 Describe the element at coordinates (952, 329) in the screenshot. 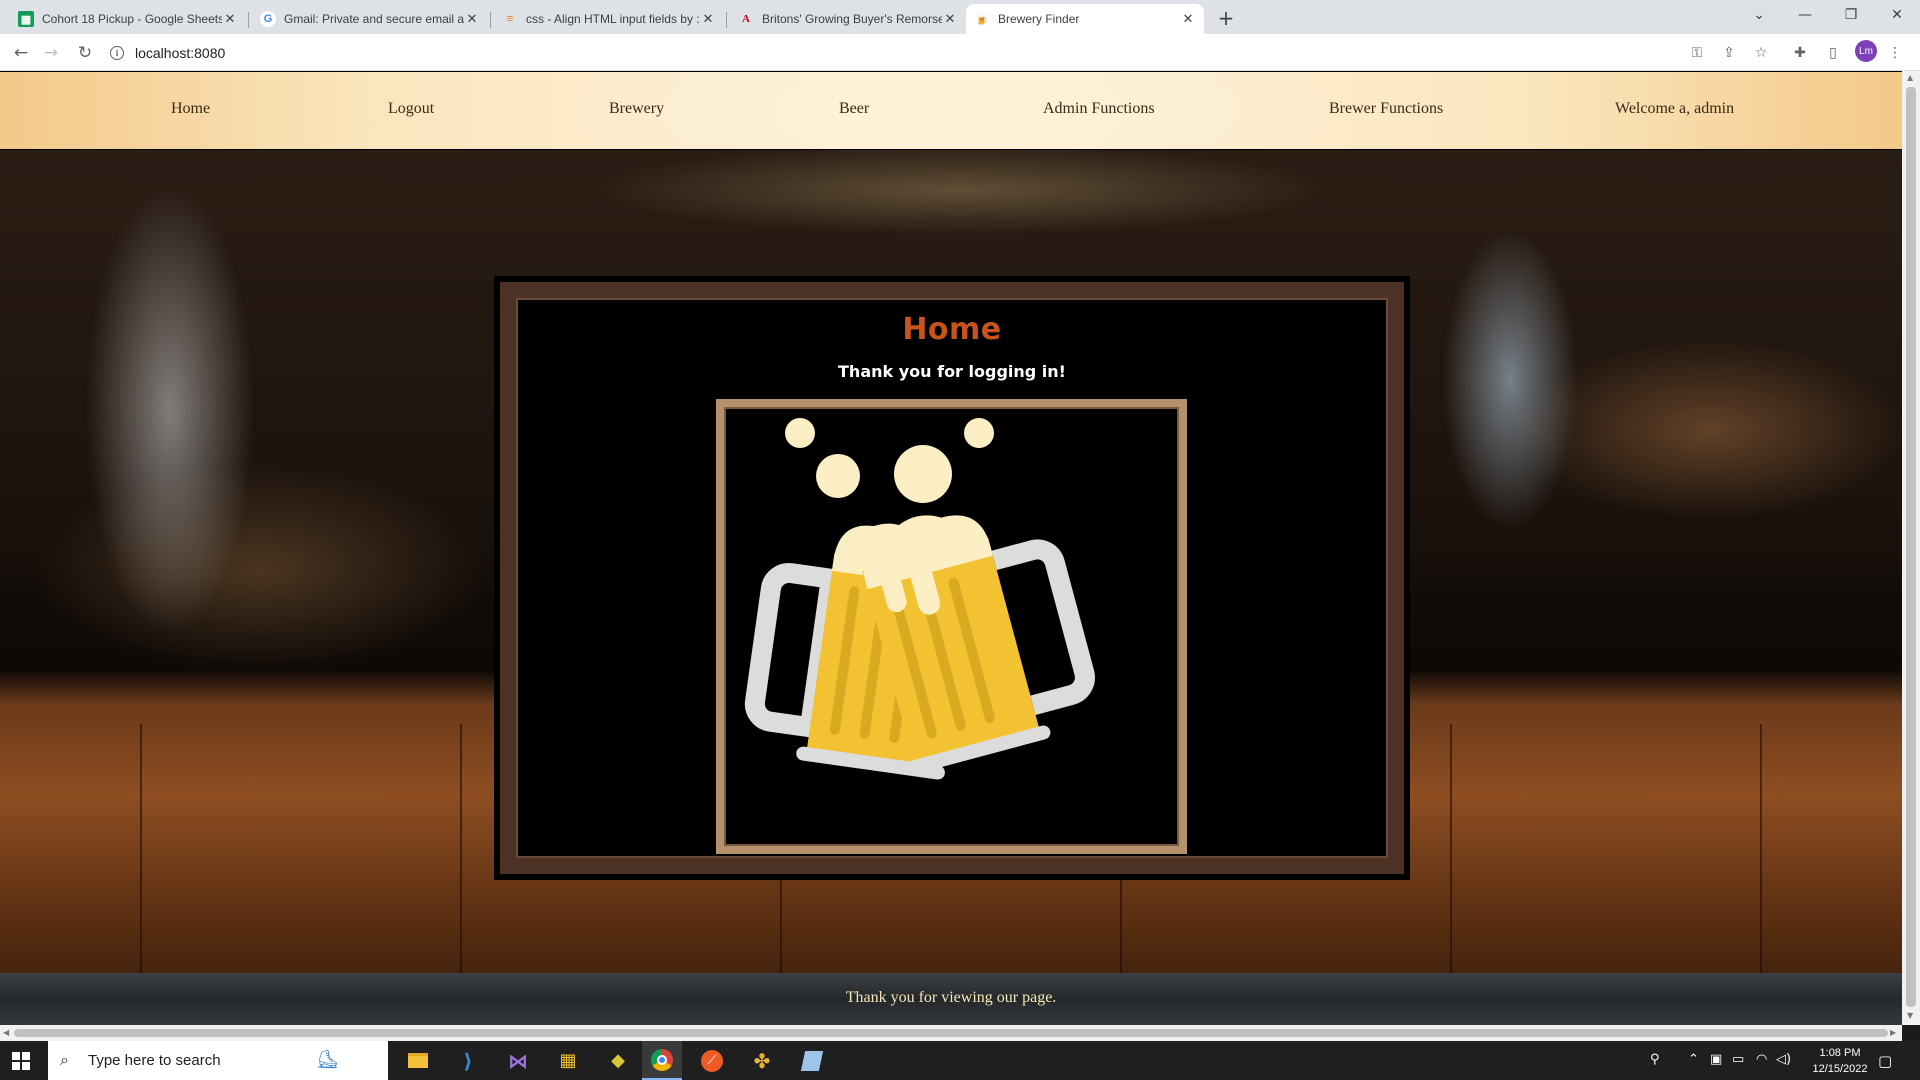

I see `page-title: Home` at that location.